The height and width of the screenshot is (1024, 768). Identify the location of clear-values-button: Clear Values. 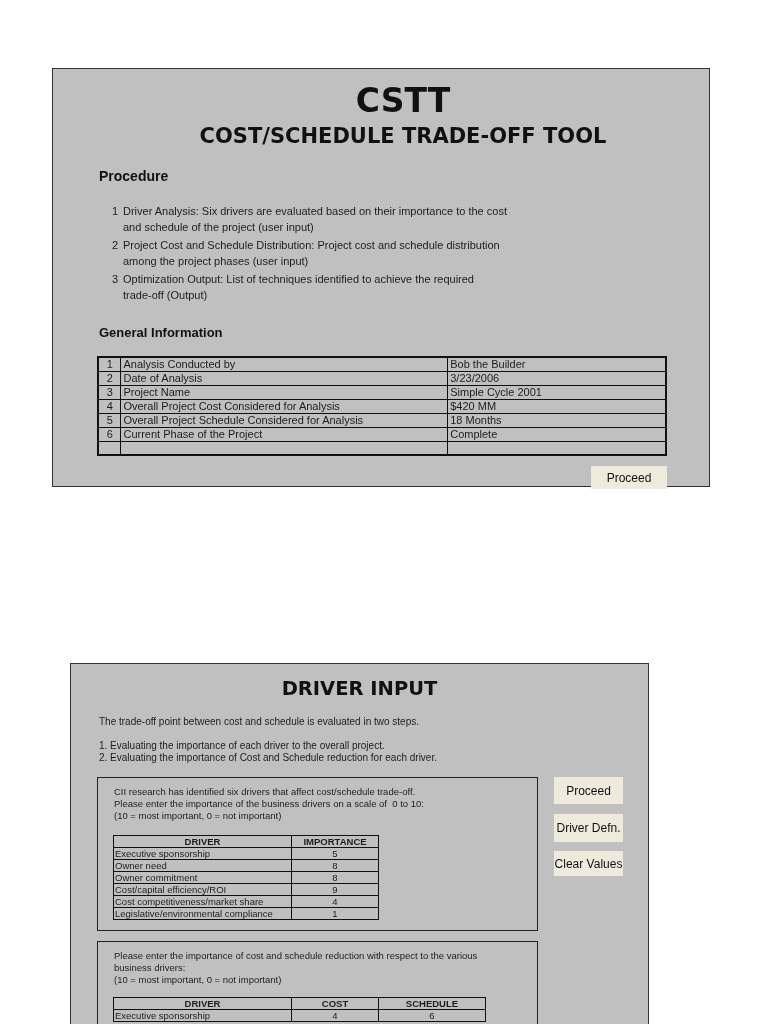
(588, 863).